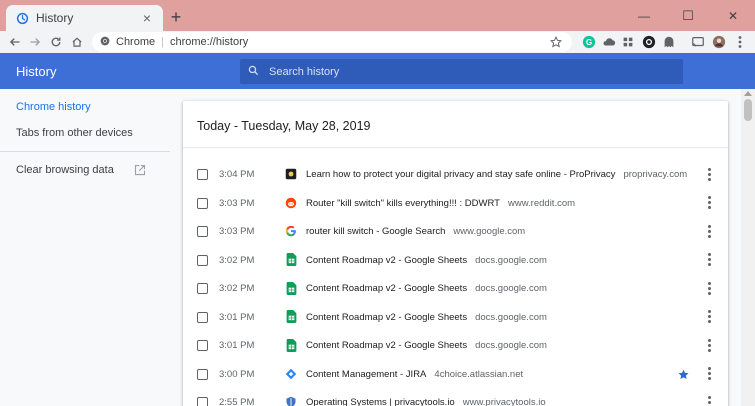 The height and width of the screenshot is (406, 755). Describe the element at coordinates (377, 15) in the screenshot. I see `tab-strip: History × + — ☐ ✕` at that location.